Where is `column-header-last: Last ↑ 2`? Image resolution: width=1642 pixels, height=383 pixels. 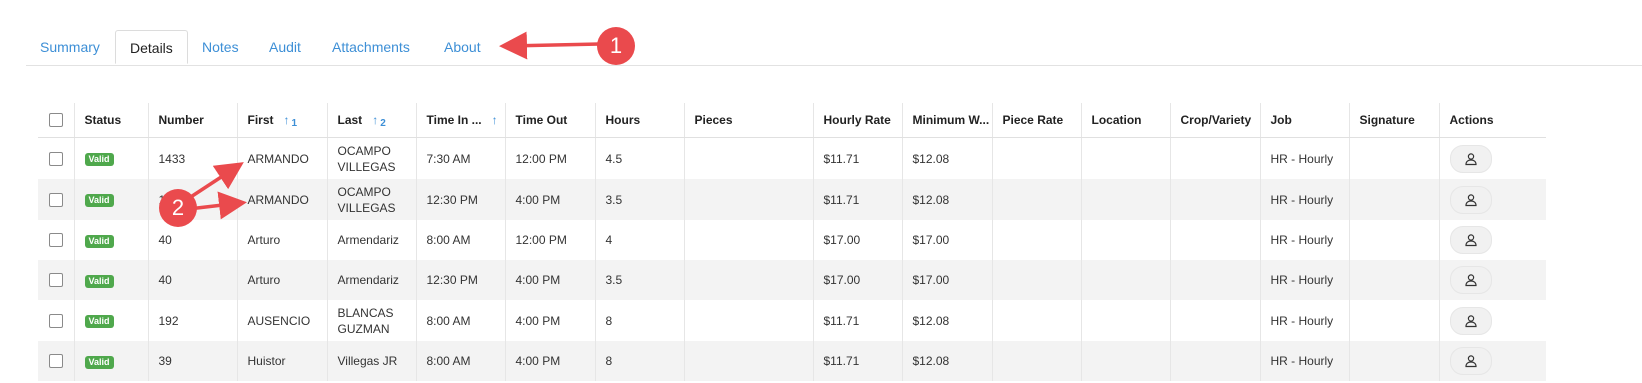
column-header-last: Last ↑ 2 is located at coordinates (371, 120).